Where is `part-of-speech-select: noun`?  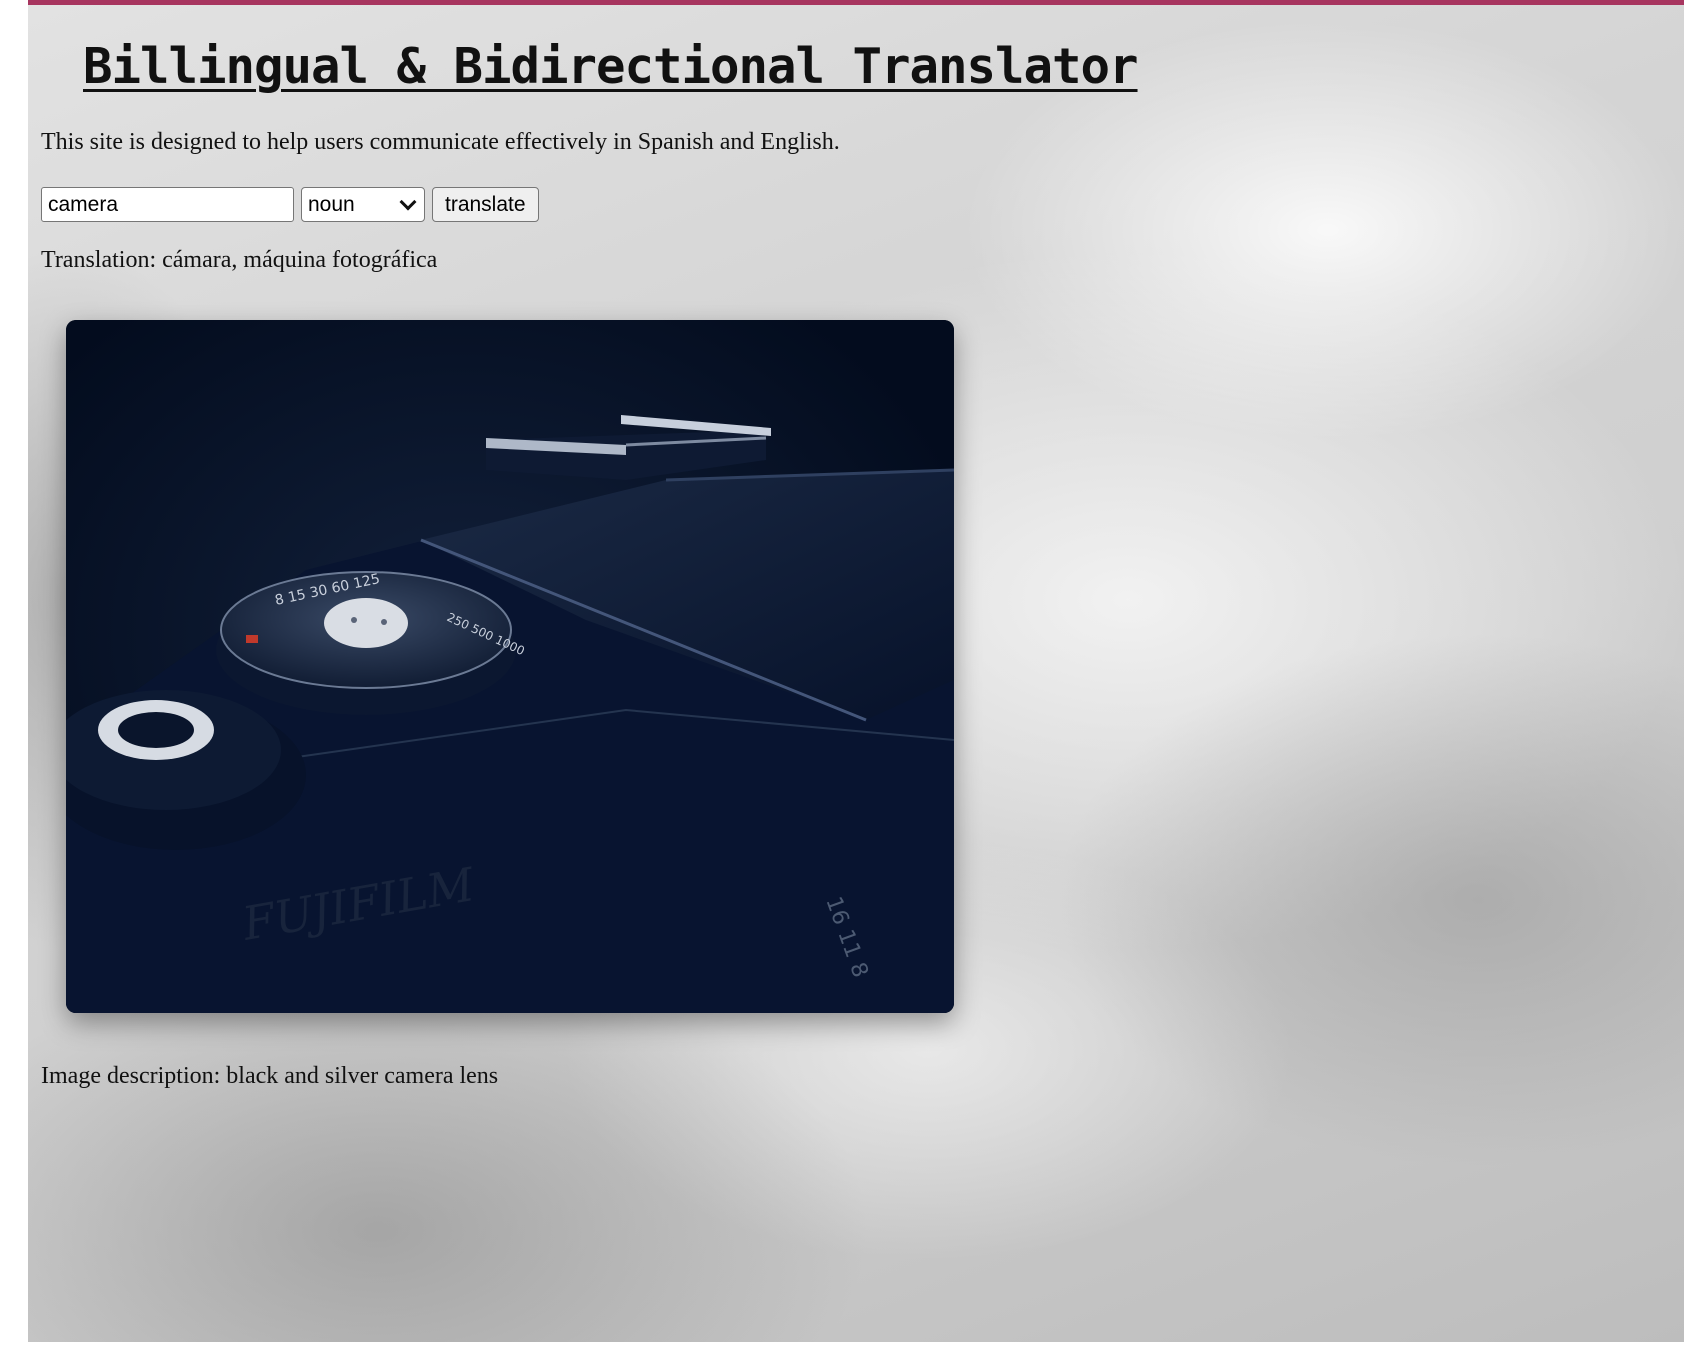
part-of-speech-select: noun is located at coordinates (363, 204).